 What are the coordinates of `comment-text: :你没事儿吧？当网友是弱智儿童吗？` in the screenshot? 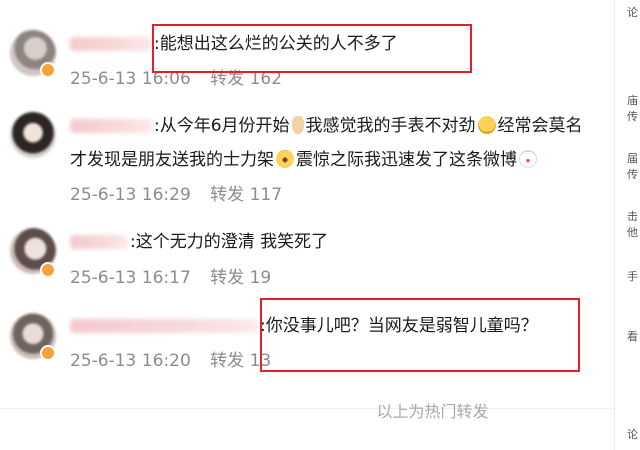 It's located at (304, 326).